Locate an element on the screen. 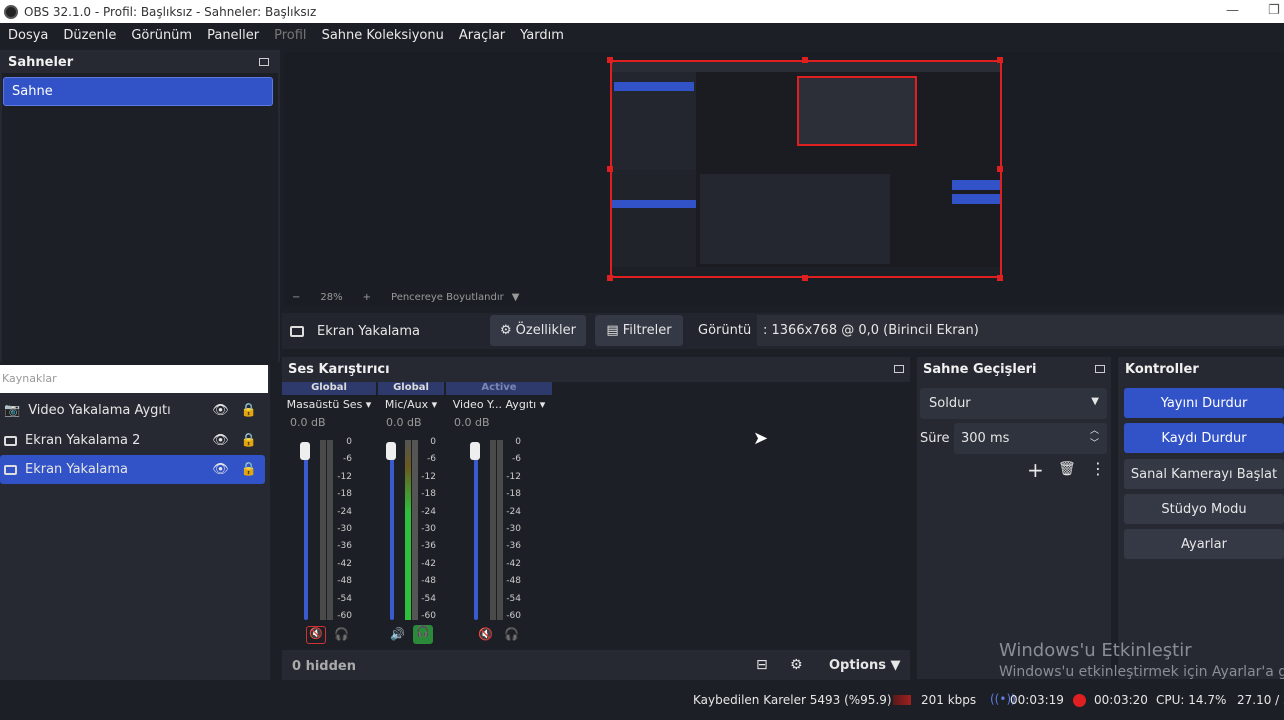 This screenshot has width=1284, height=720. stop-stream-button: Yayını Durdur is located at coordinates (1204, 403).